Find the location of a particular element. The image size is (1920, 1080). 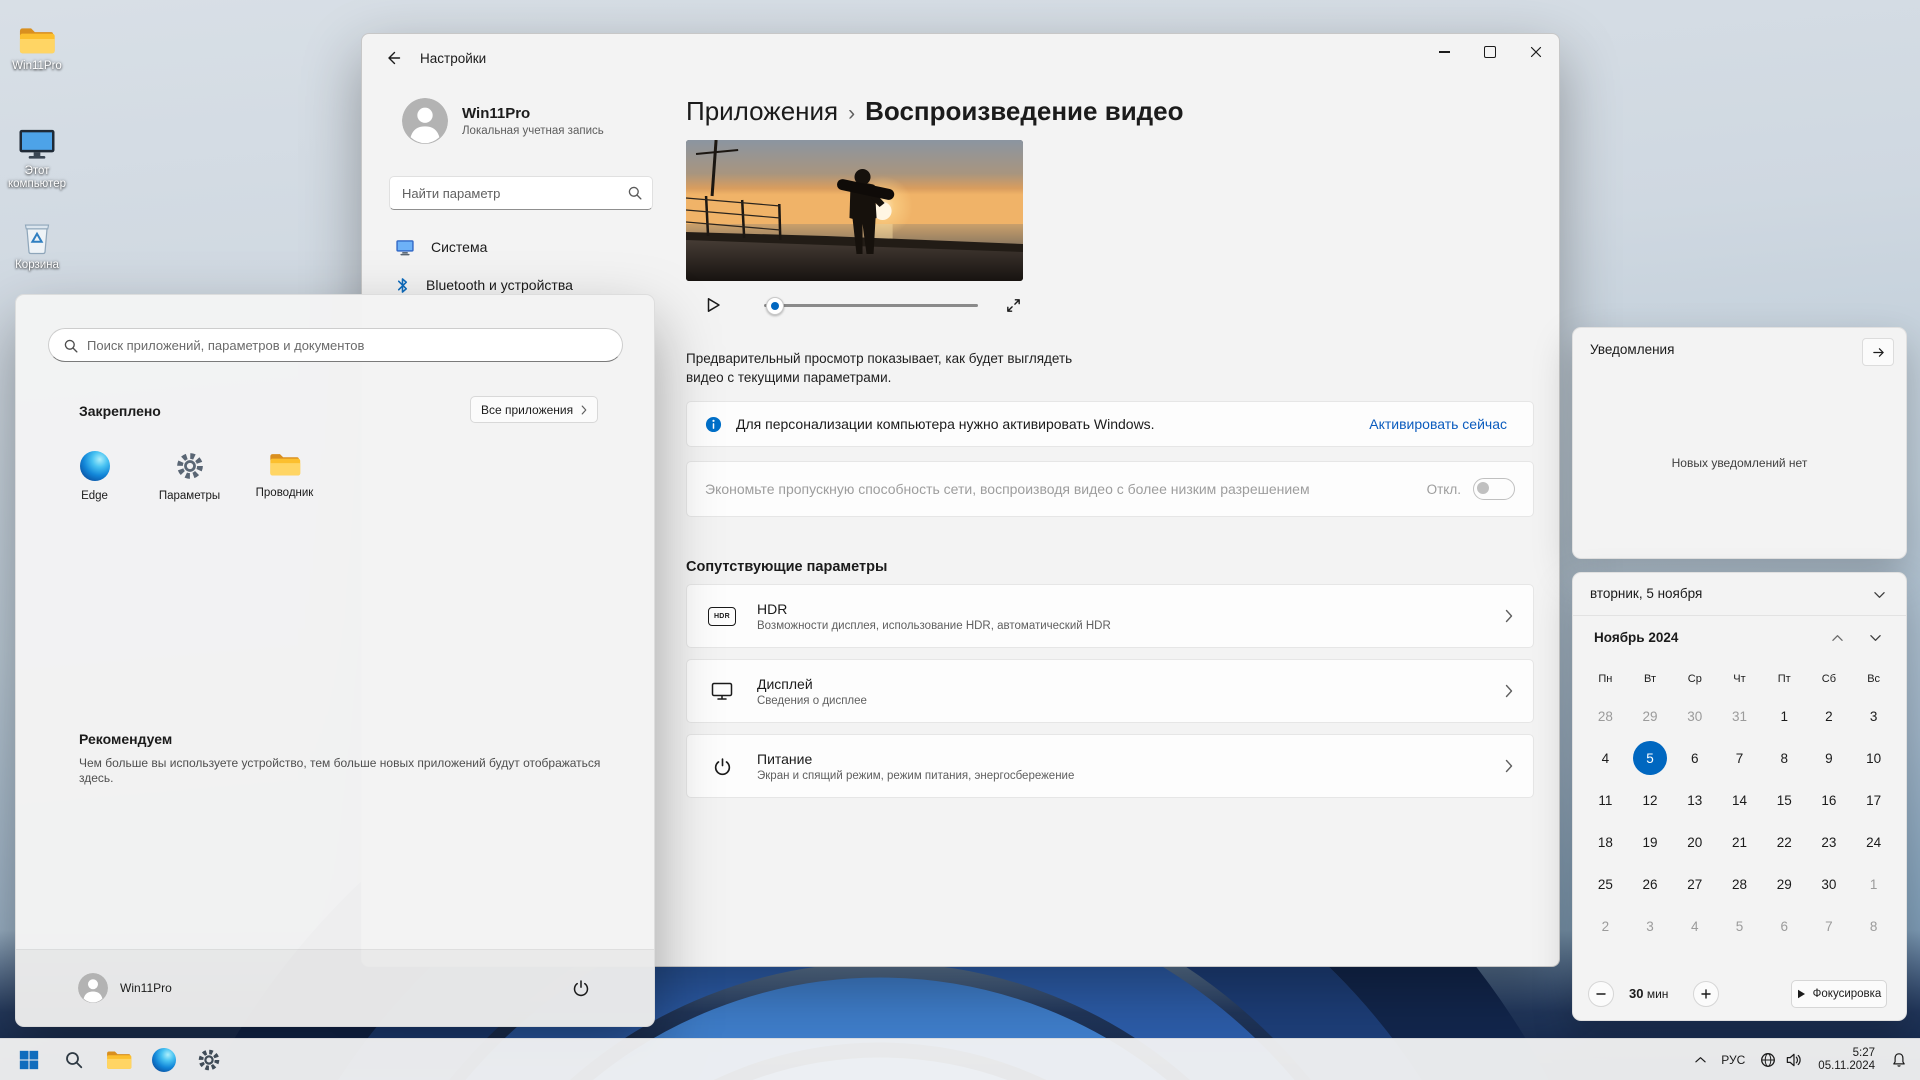

calendar-day: 31 is located at coordinates (1739, 716).